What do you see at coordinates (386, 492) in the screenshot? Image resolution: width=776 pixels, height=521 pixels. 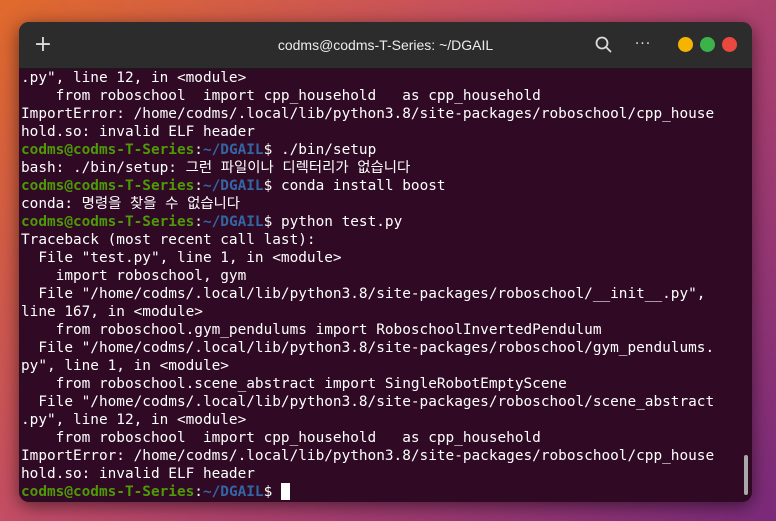 I see `prompt-line: codms@codms-T-Series:~/DGAIL$` at bounding box center [386, 492].